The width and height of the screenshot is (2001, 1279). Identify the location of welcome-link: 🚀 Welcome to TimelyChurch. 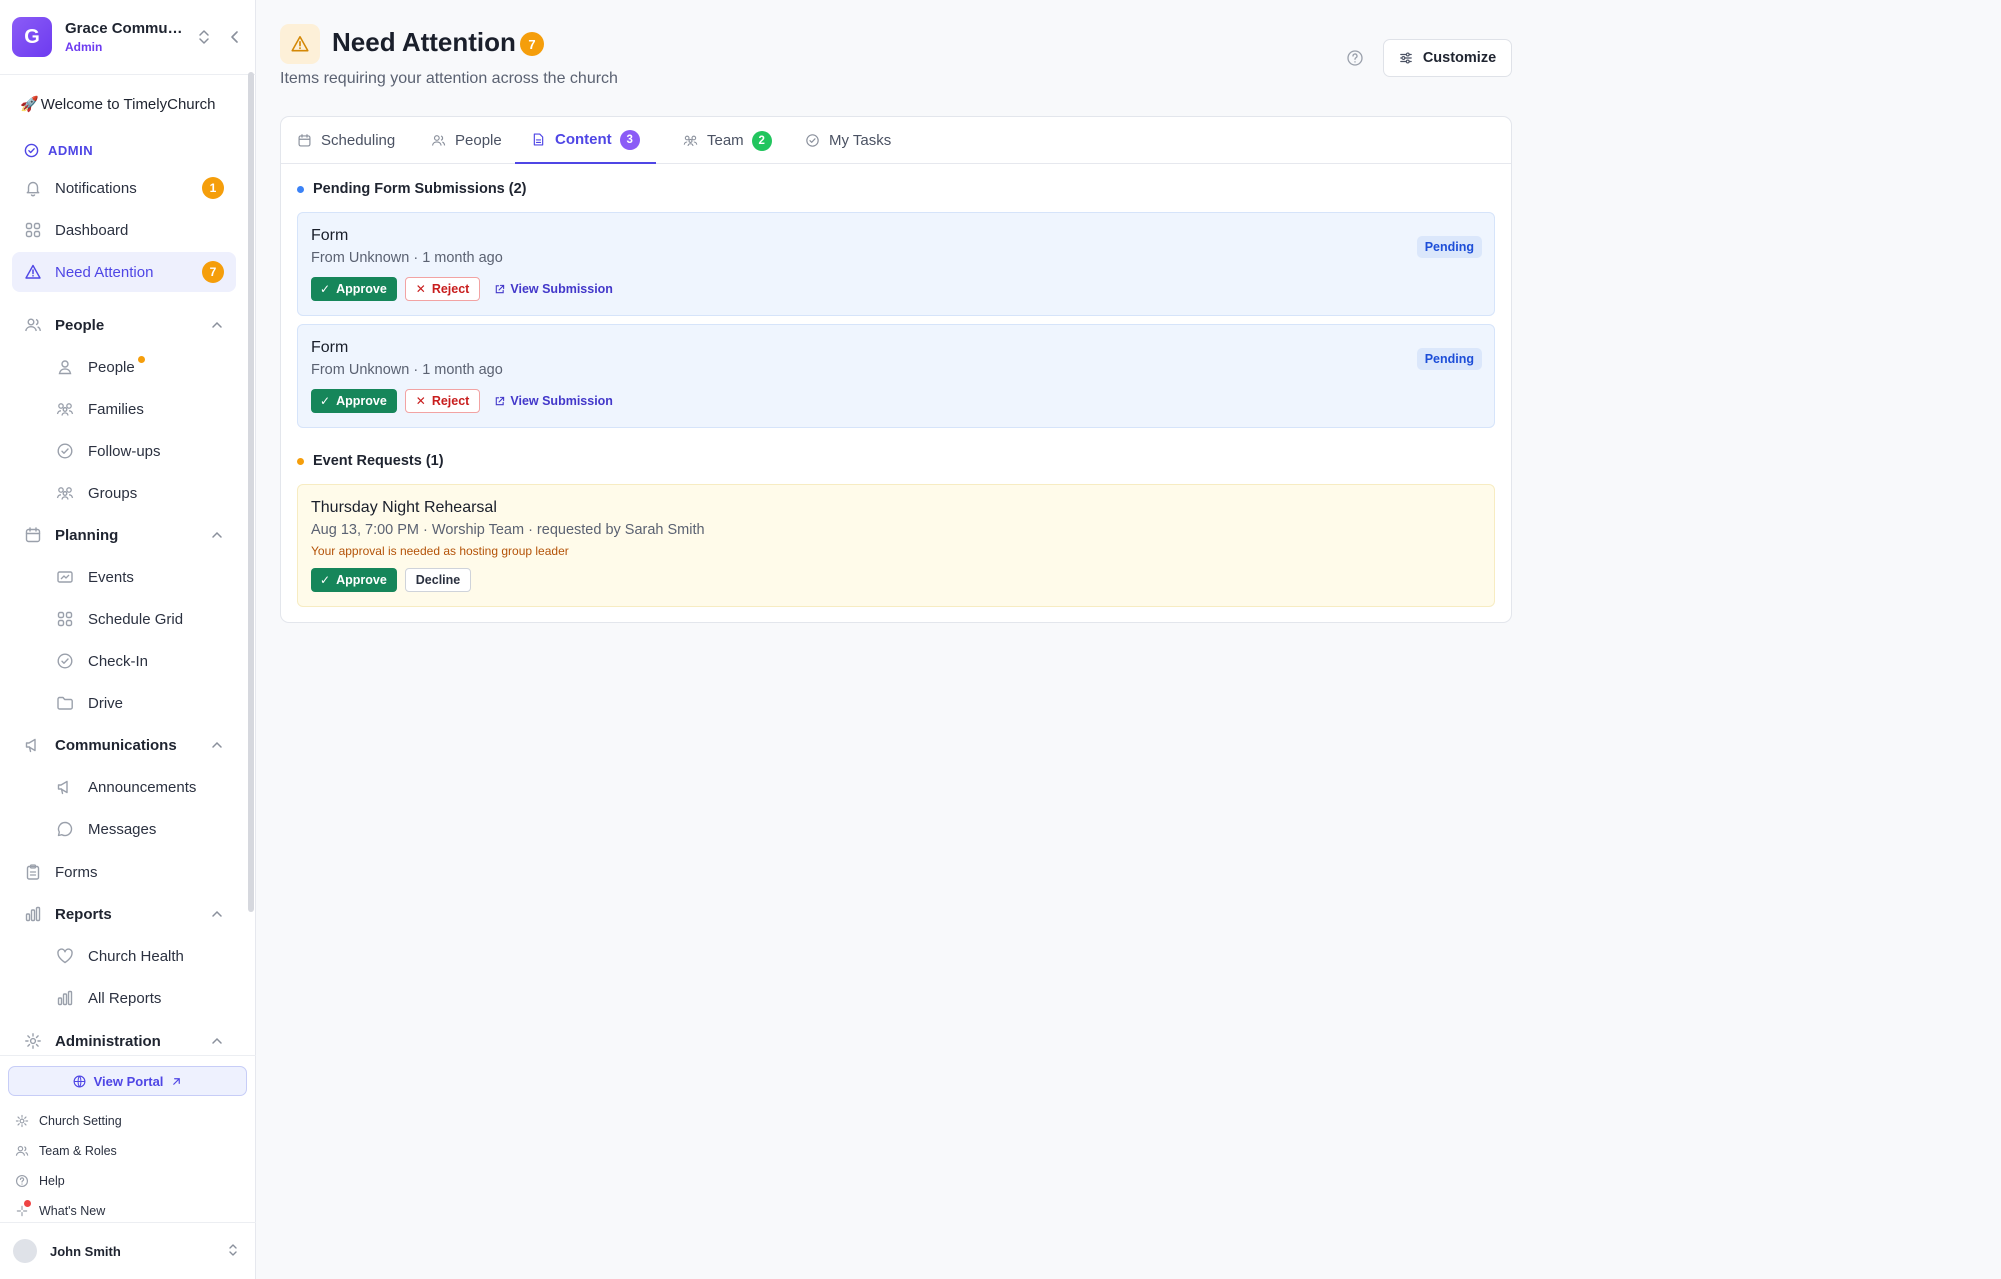
(118, 104).